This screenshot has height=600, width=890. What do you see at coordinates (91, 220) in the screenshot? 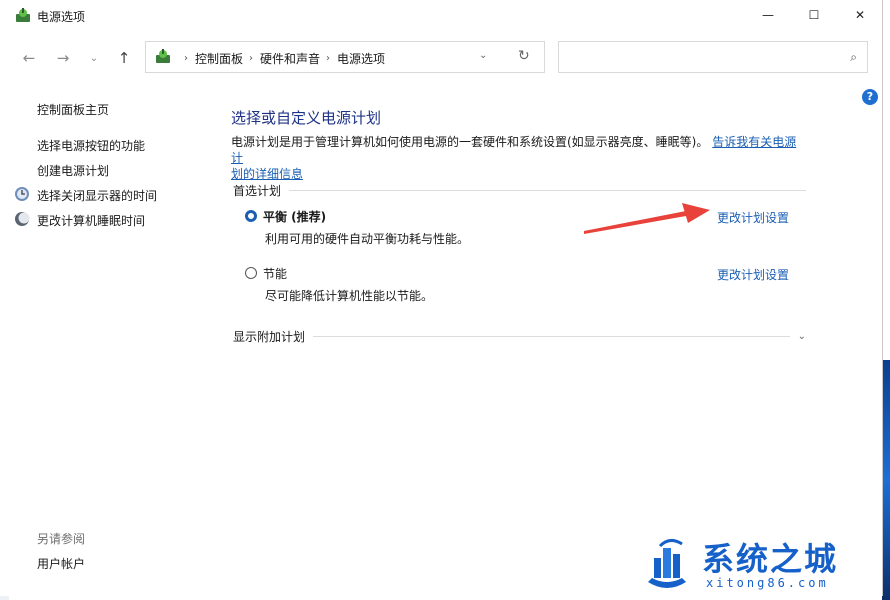
I see `sidebar-item-sleep-time: 更改计算机睡眠时间` at bounding box center [91, 220].